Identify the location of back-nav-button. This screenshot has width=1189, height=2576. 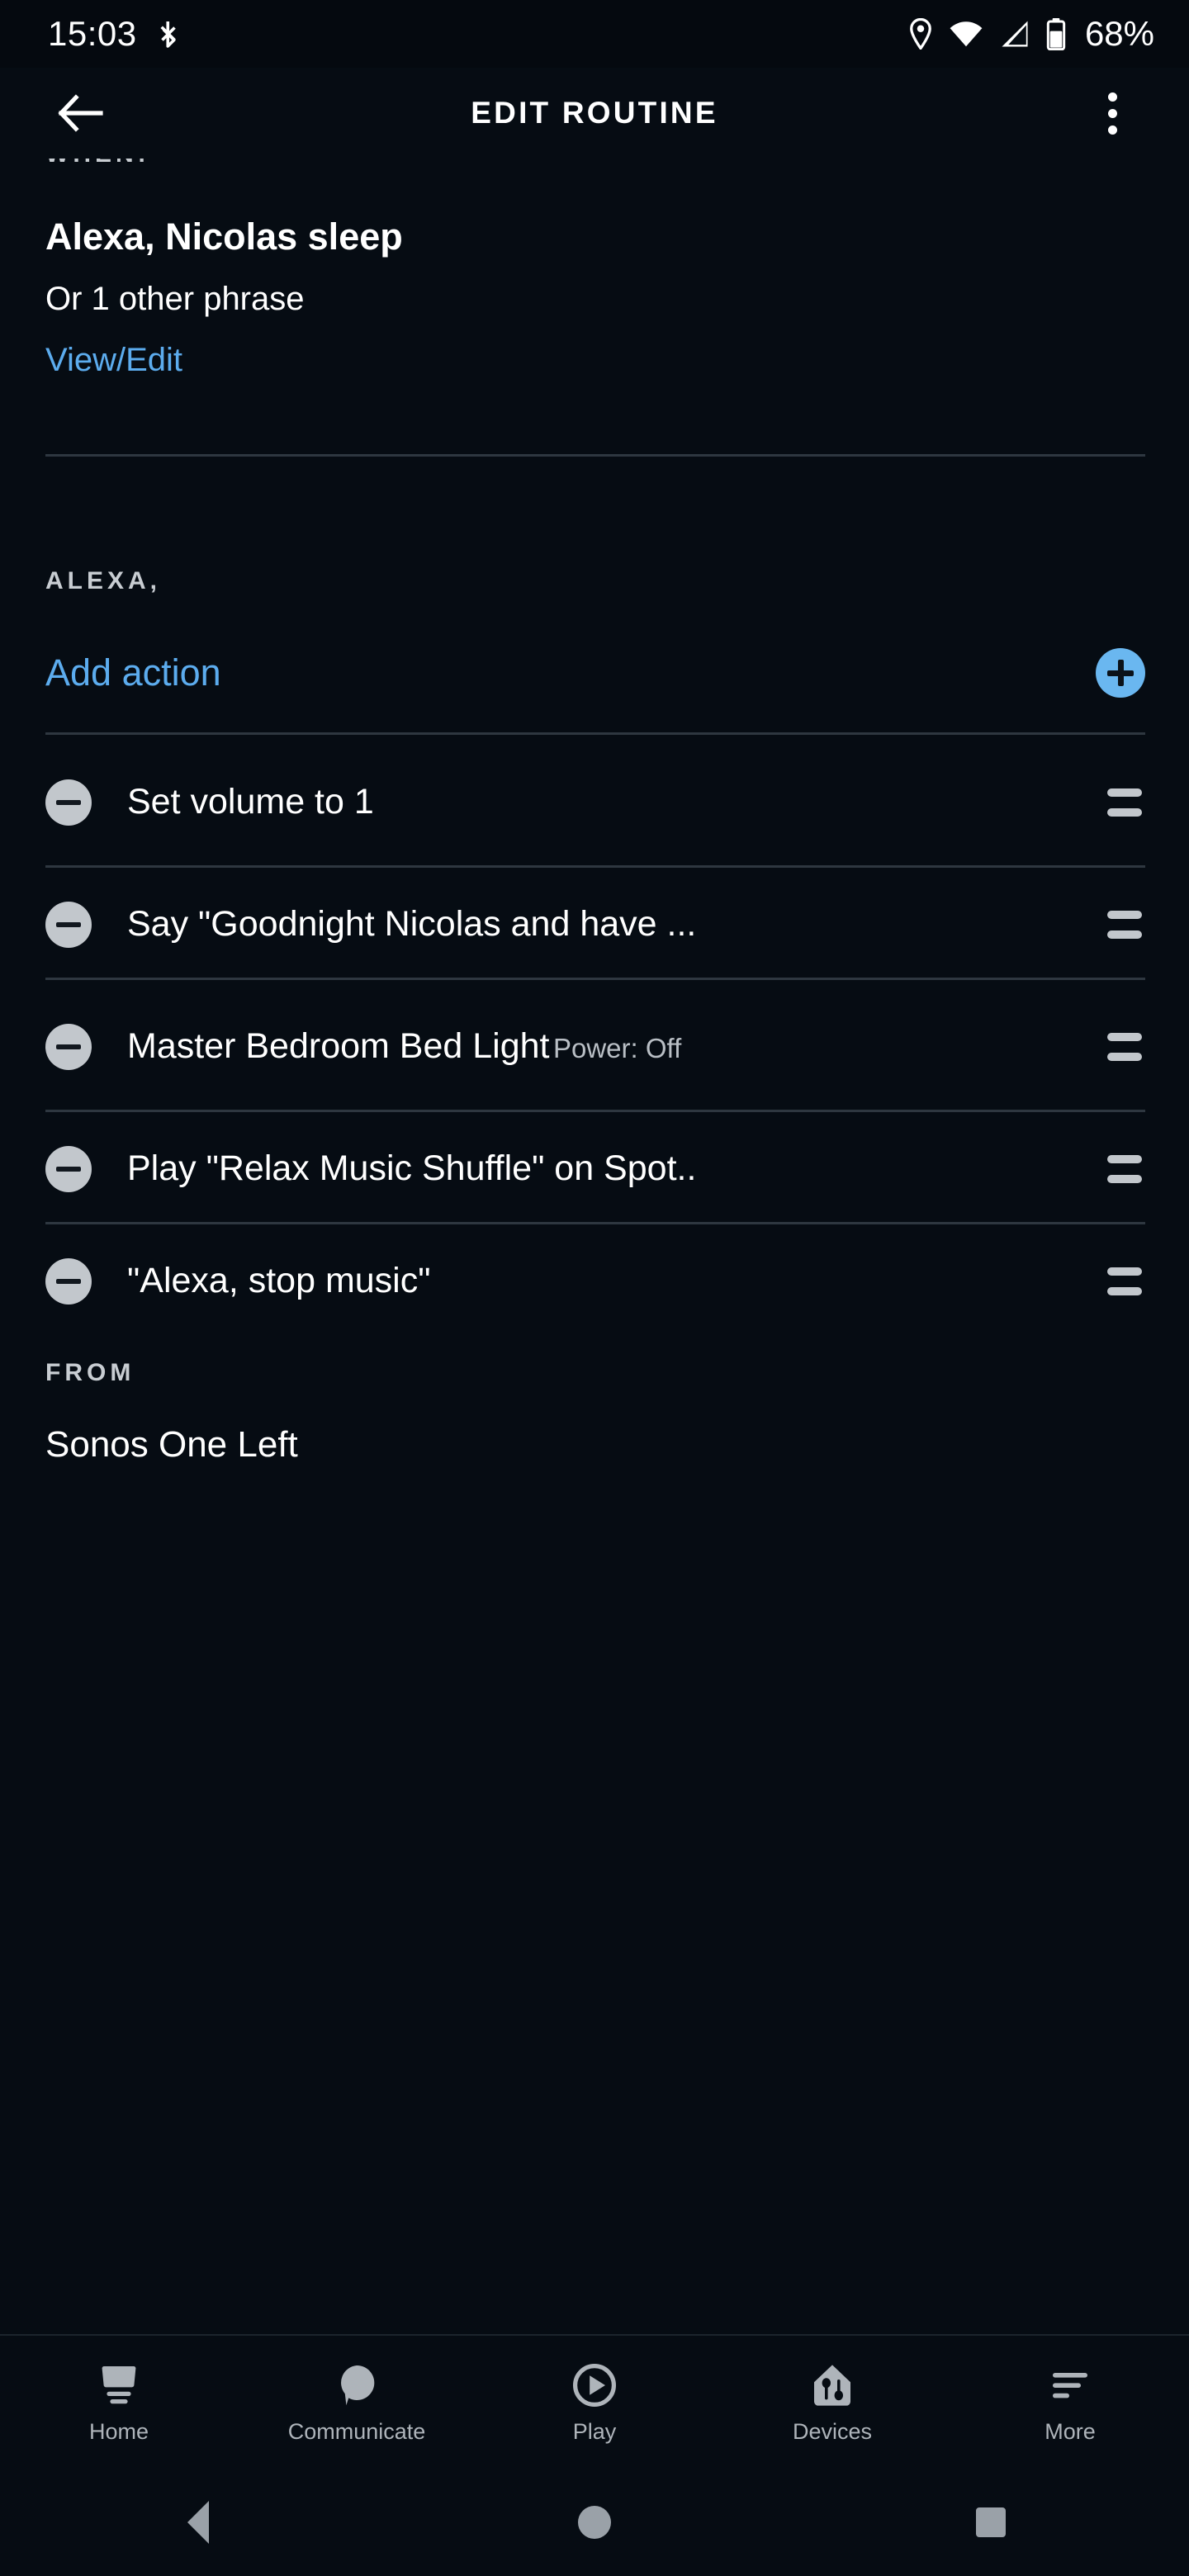
(198, 2522).